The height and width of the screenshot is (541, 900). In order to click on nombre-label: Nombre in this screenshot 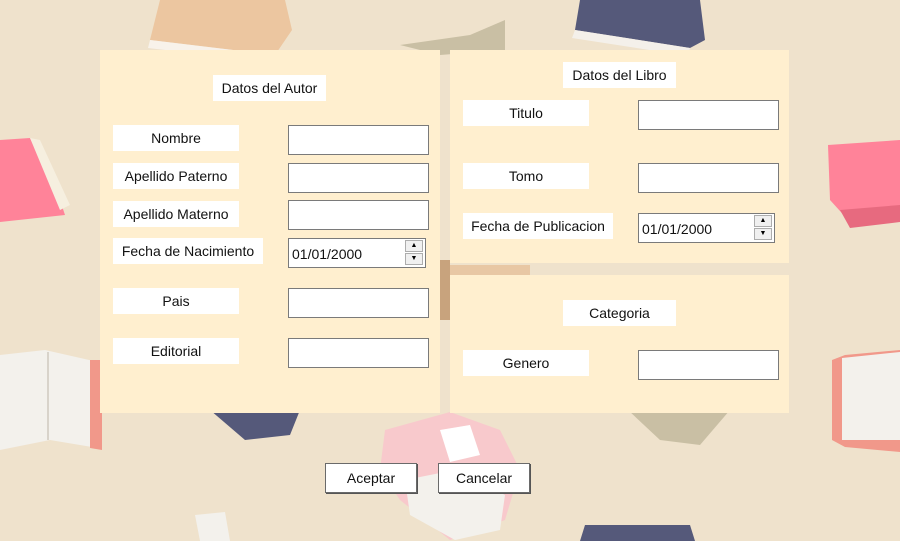, I will do `click(176, 138)`.